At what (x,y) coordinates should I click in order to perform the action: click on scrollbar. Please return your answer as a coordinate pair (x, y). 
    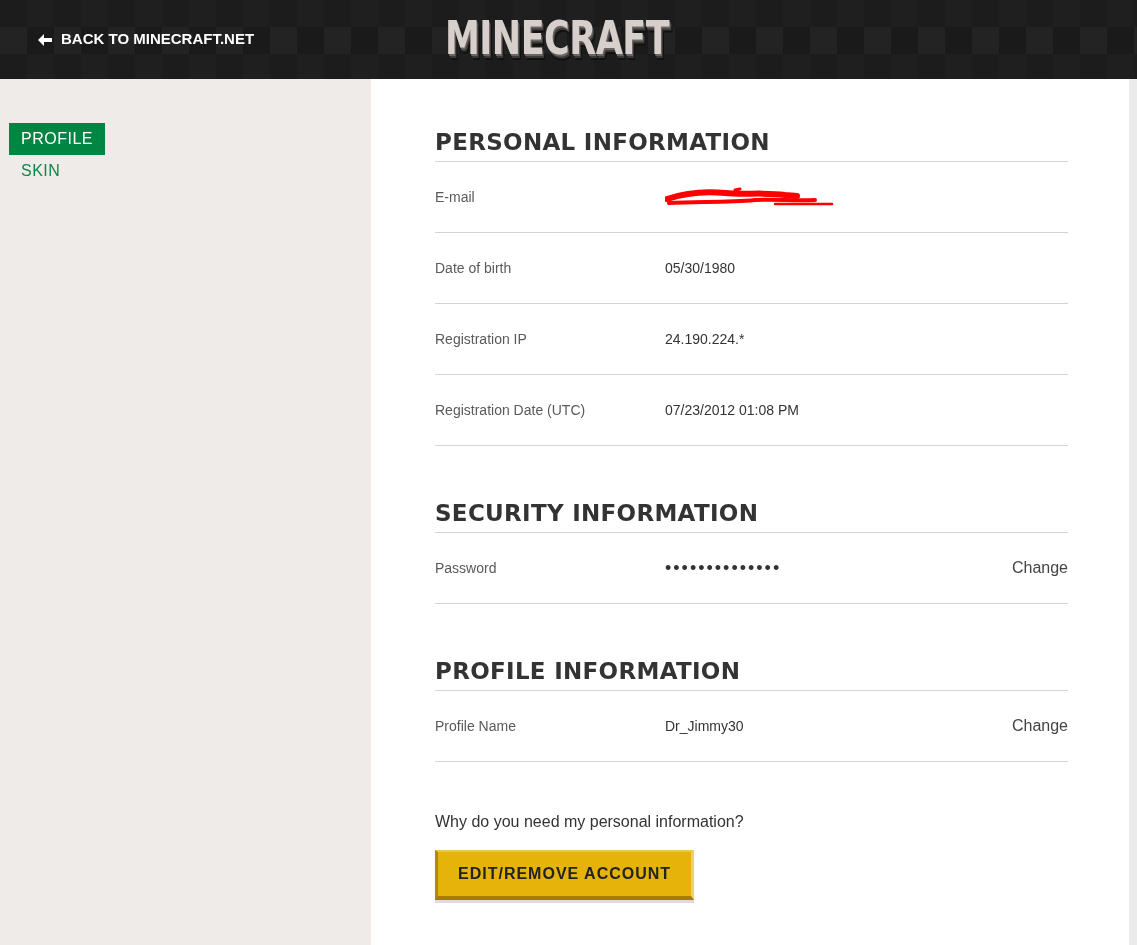
    Looking at the image, I should click on (1133, 512).